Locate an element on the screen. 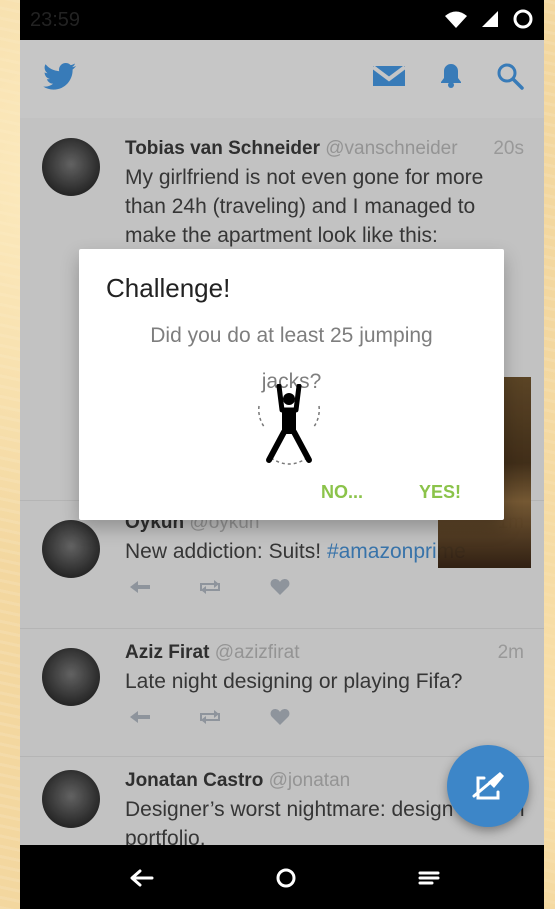 The width and height of the screenshot is (555, 909). menu-lines-icon is located at coordinates (429, 878).